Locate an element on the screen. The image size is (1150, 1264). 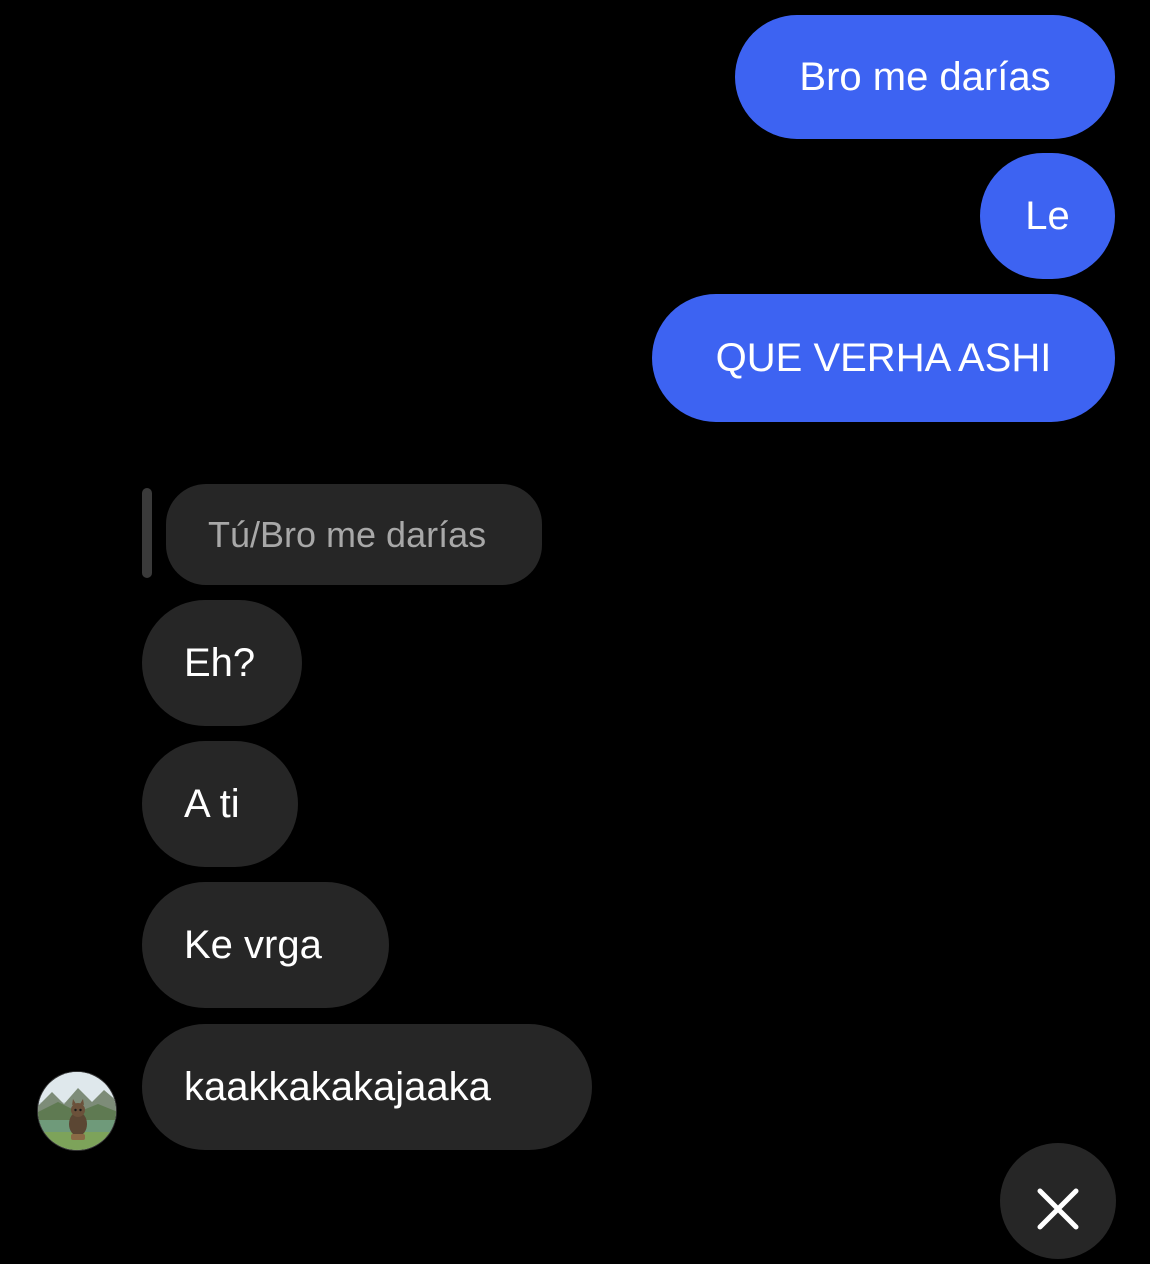
reply-indicator-bar is located at coordinates (147, 533).